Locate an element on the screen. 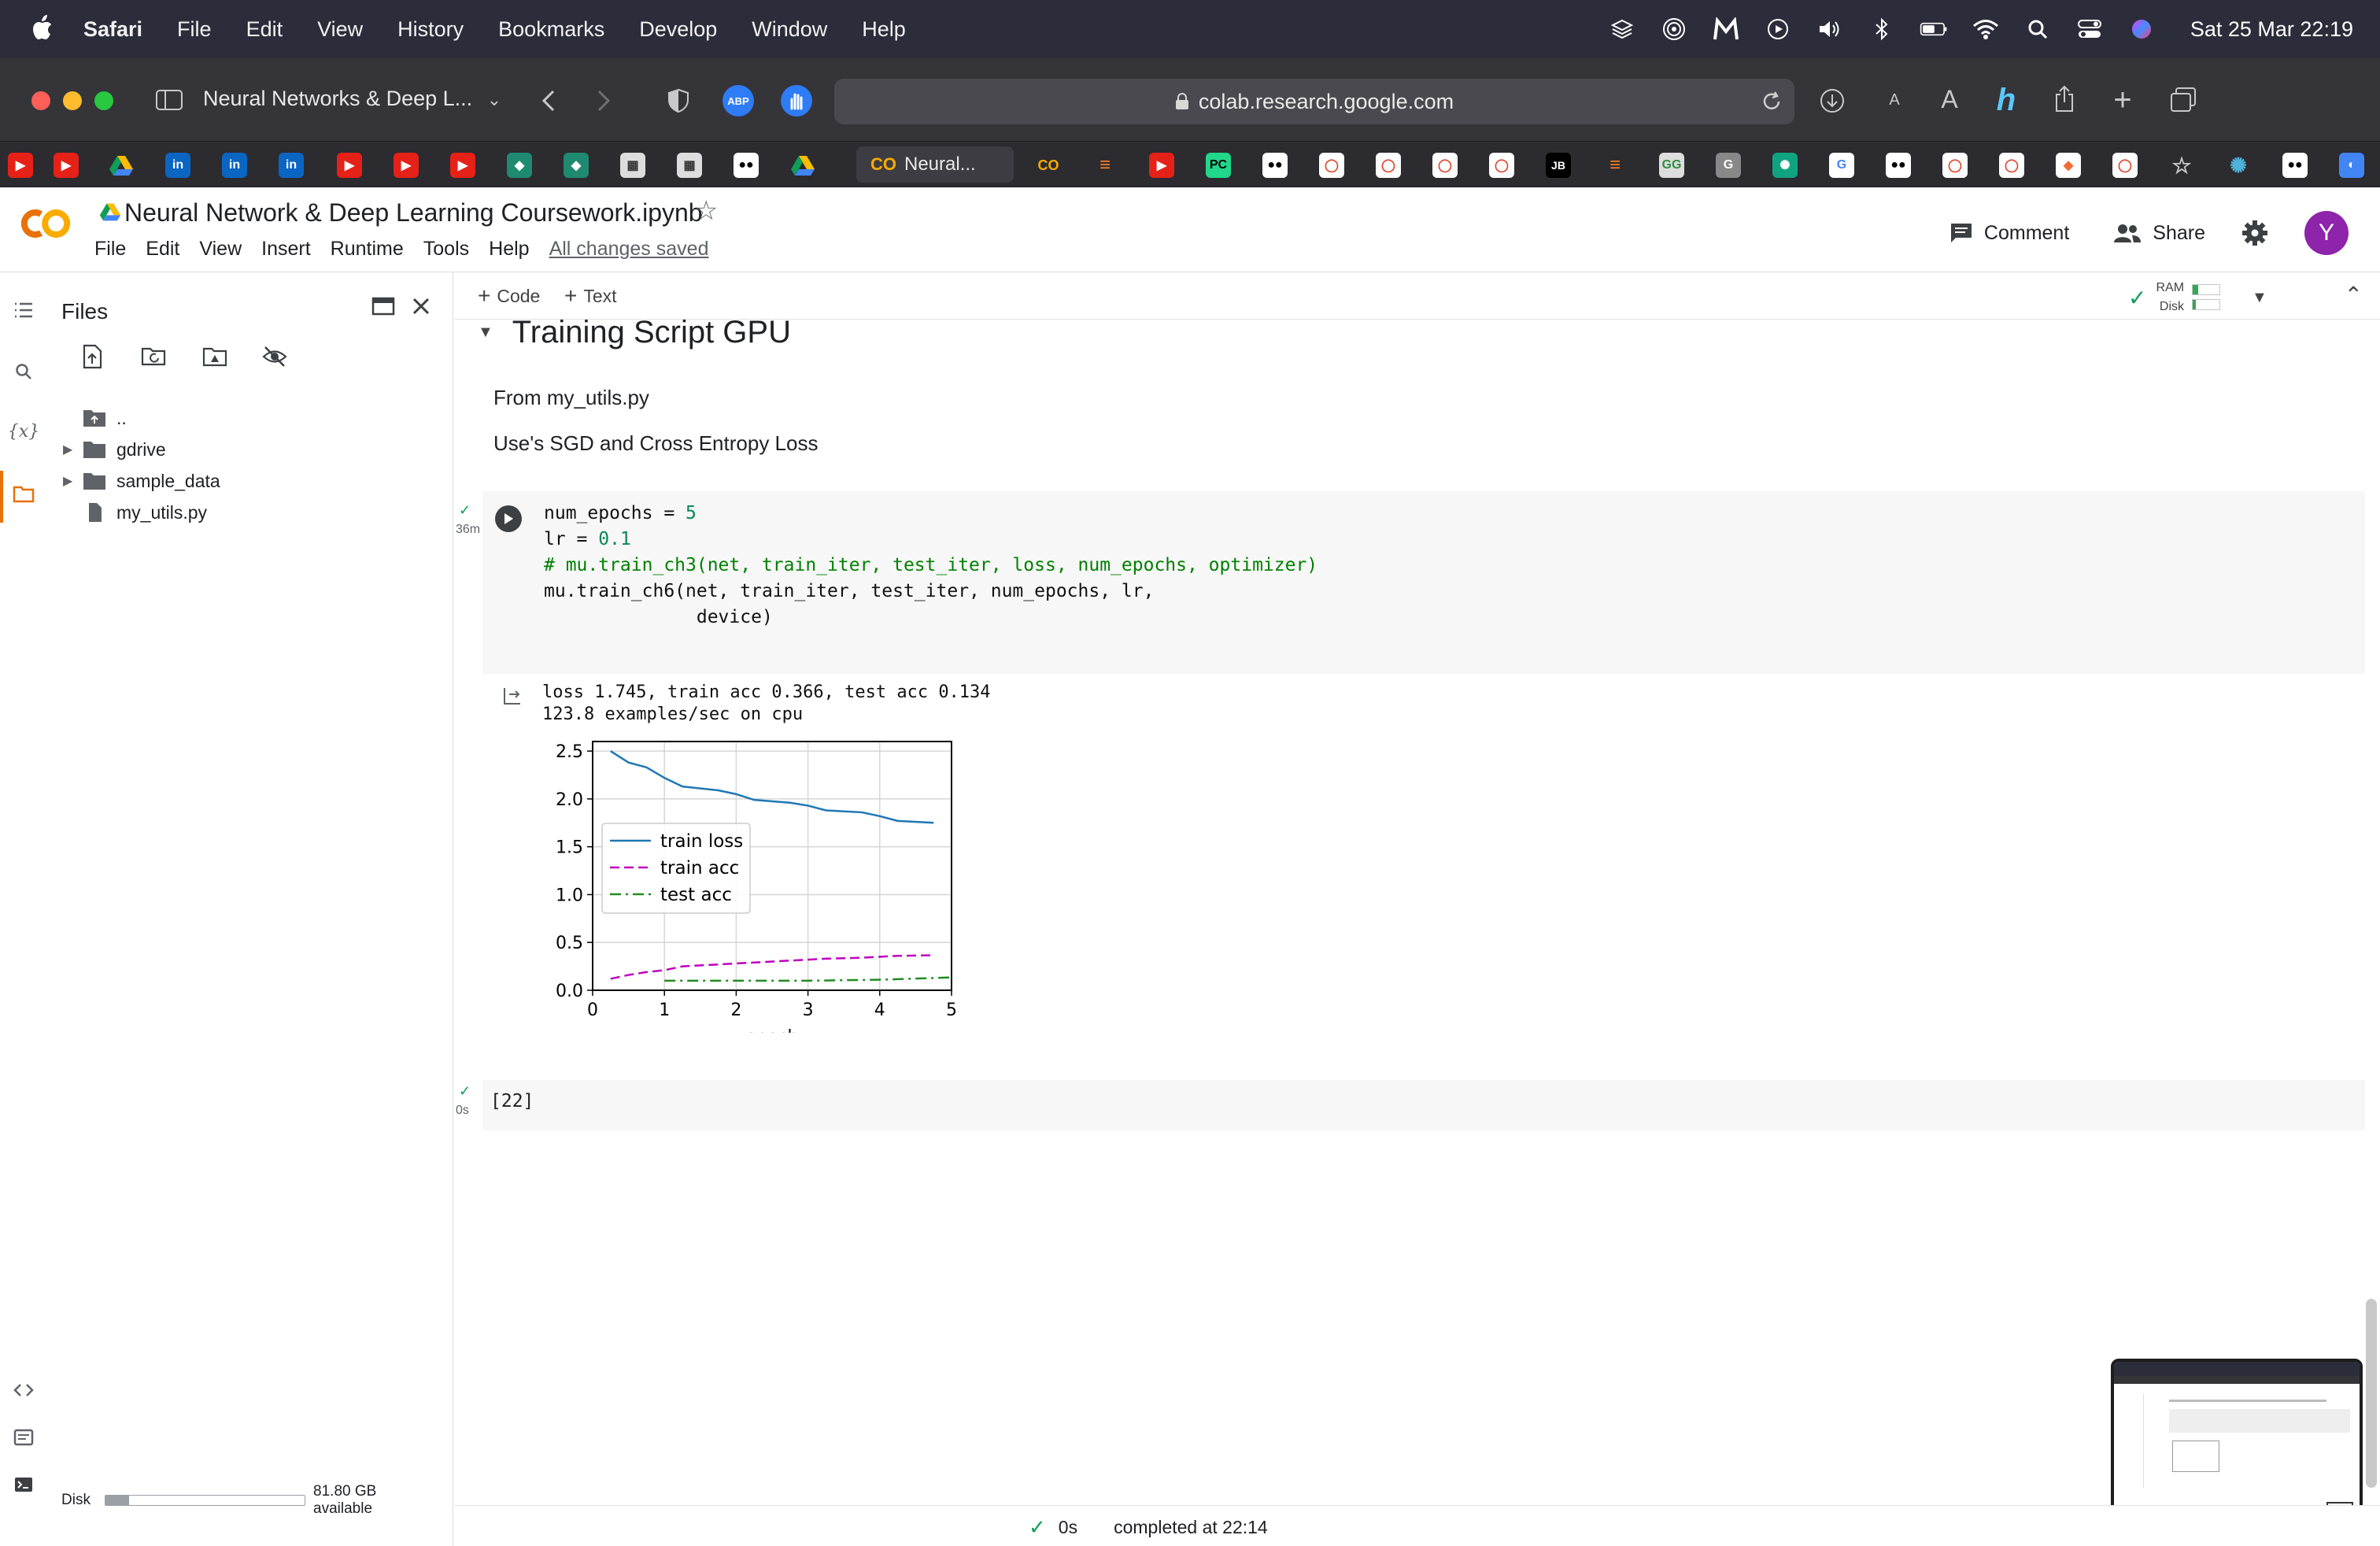  dropdown-caret-icon: ▼ is located at coordinates (2259, 298).